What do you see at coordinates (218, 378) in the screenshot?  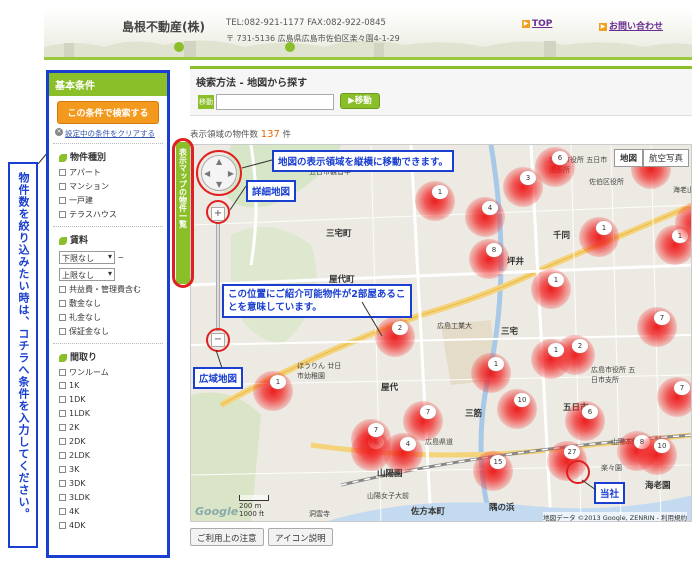 I see `wide-map-callout: 広域地図` at bounding box center [218, 378].